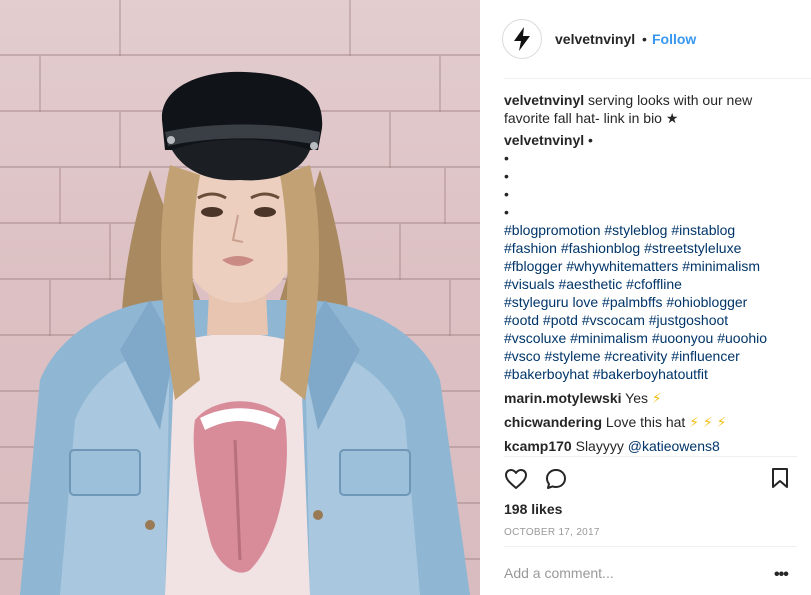 The height and width of the screenshot is (595, 811). Describe the element at coordinates (650, 320) in the screenshot. I see `hashtag-line: #ootd #potd #vscocam #justgoshoot` at that location.